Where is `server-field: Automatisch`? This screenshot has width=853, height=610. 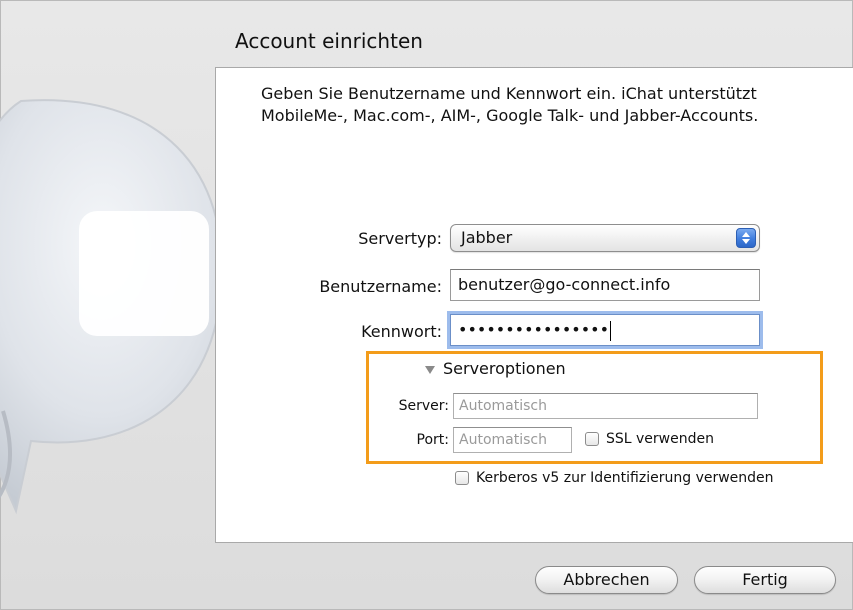
server-field: Automatisch is located at coordinates (605, 406).